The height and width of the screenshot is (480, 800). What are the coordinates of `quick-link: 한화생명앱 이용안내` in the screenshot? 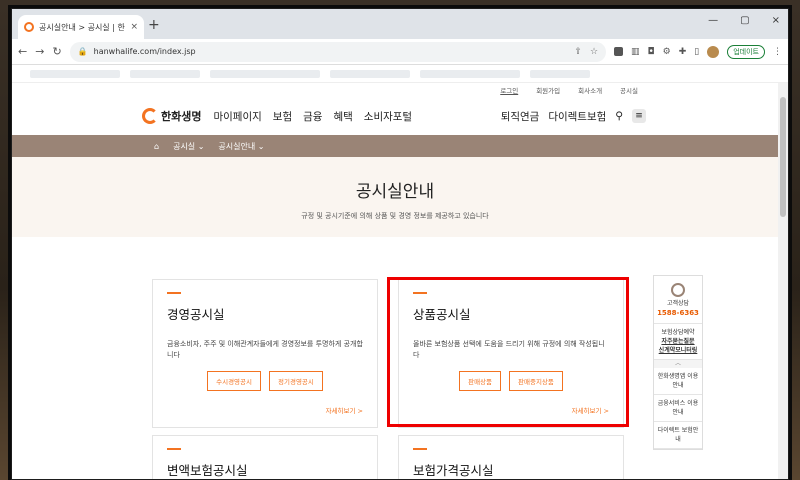 It's located at (678, 381).